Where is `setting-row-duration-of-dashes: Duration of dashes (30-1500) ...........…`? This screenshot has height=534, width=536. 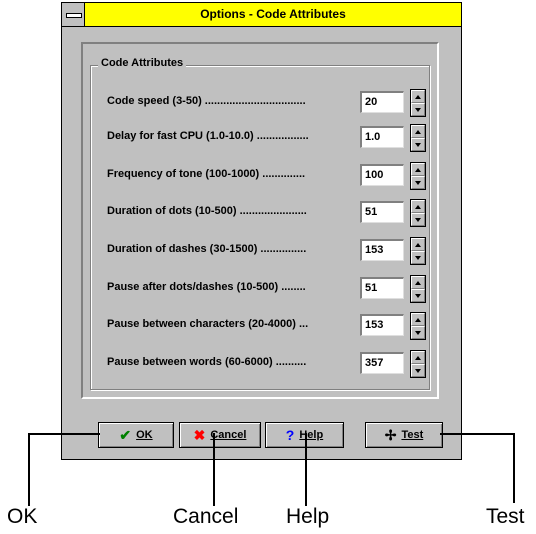
setting-row-duration-of-dashes: Duration of dashes (30-1500) ...........… is located at coordinates (261, 251).